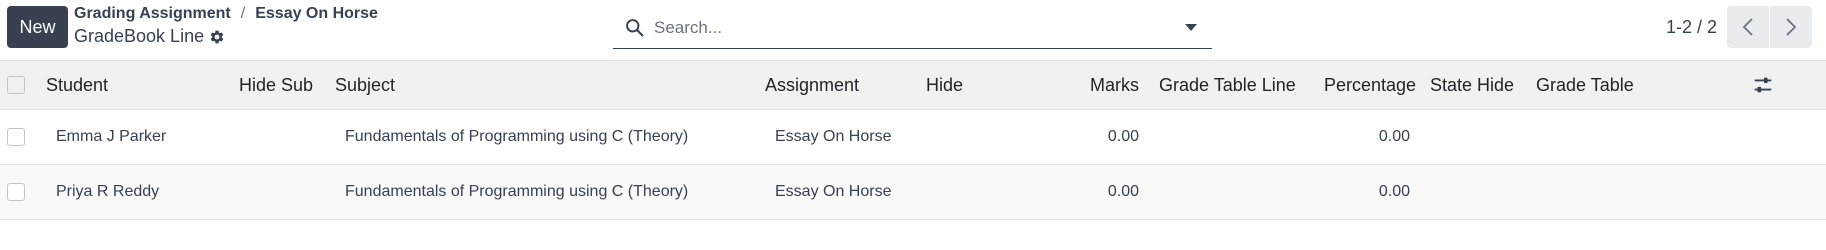 The image size is (1826, 250). I want to click on pager-previous-button, so click(1748, 27).